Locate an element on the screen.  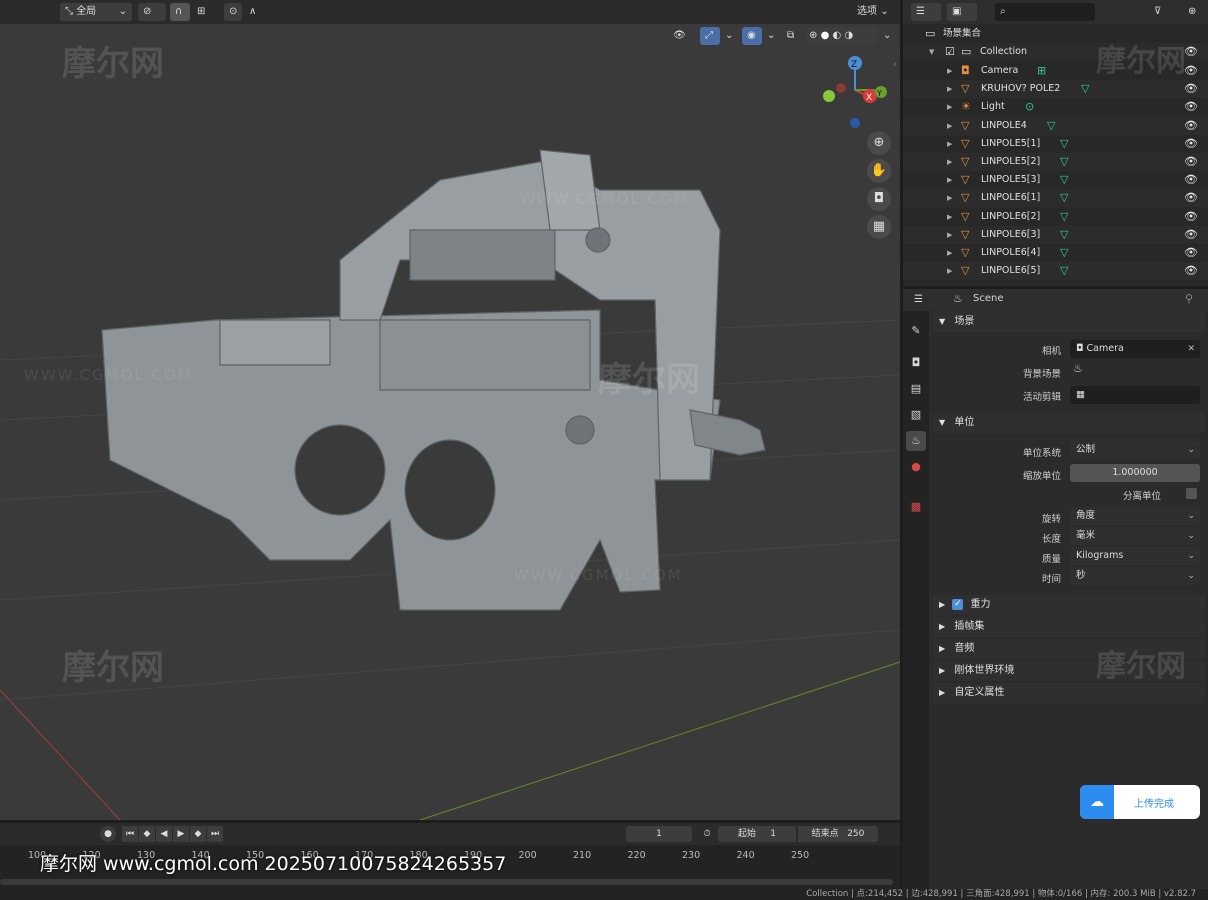
outliner-item: ▶ ▽ LINPOLE6[4] ▽ 👁 is located at coordinates (1055, 253).